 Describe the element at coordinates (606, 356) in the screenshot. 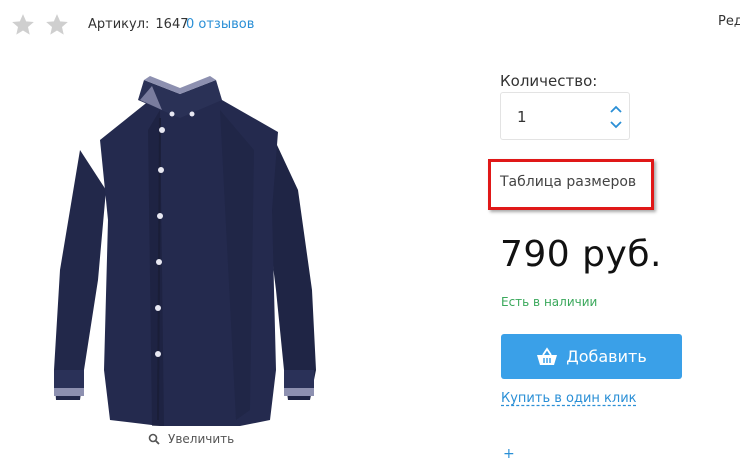

I see `add-to-cart-label: Добавить` at that location.